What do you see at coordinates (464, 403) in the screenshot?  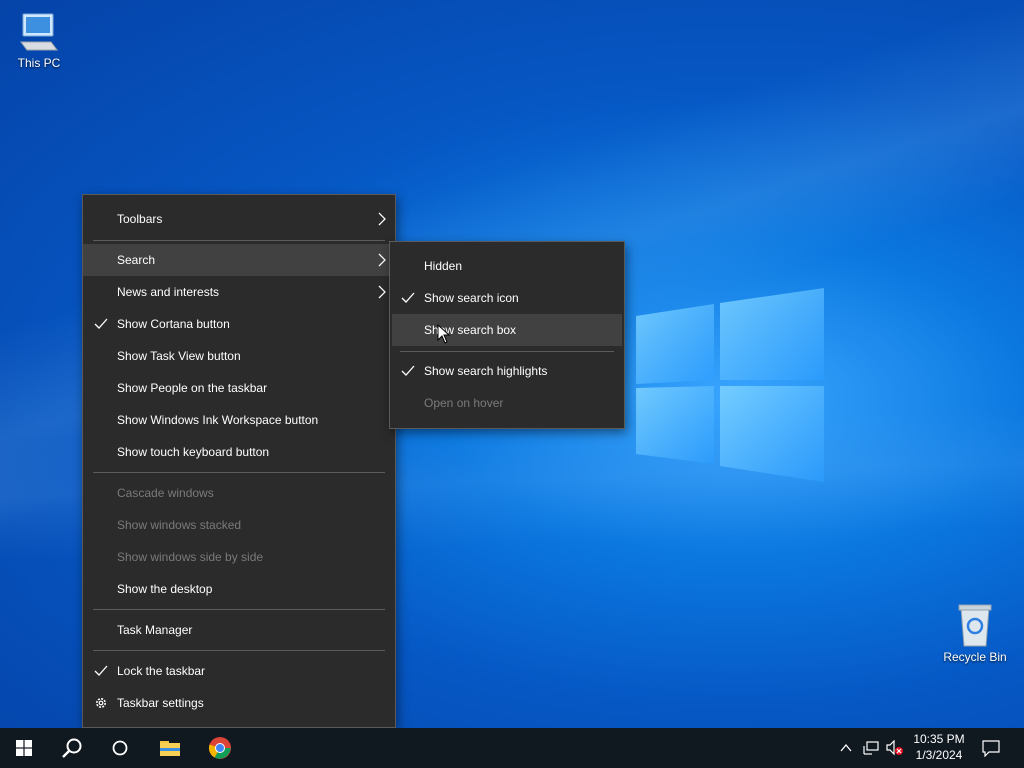 I see `submenu-item-open-on-hover: Open on hover` at bounding box center [464, 403].